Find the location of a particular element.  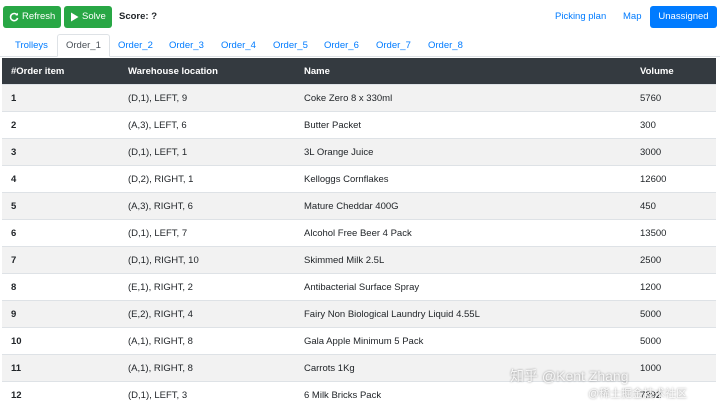

item-volume: 13500 is located at coordinates (653, 233).